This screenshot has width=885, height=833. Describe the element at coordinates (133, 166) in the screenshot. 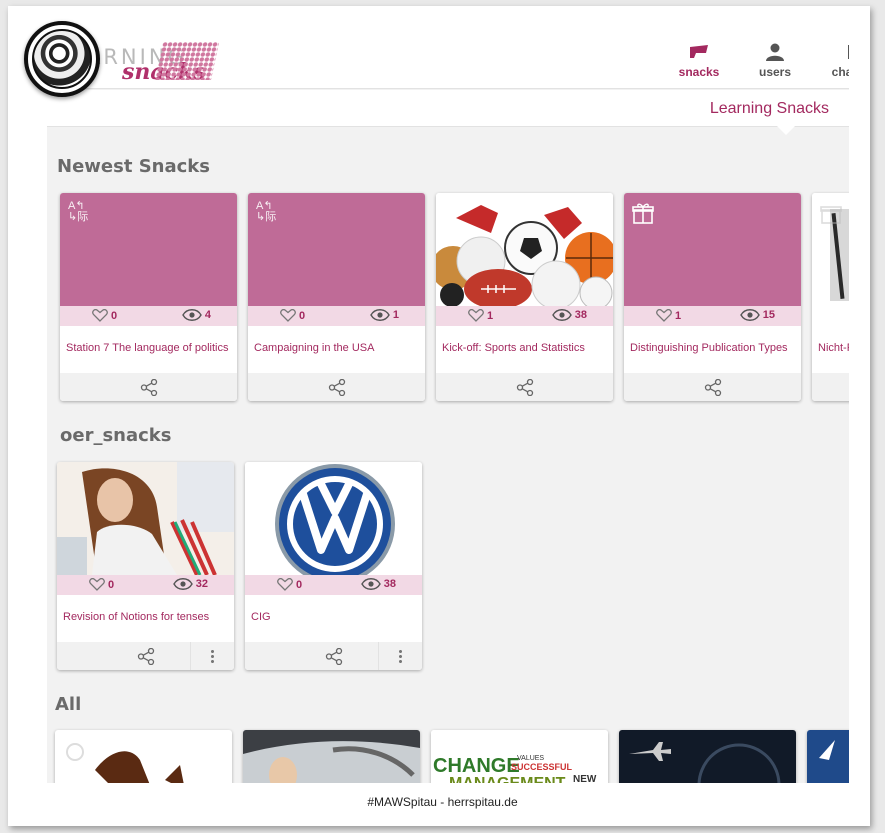

I see `section-title-newest: Newest Snacks` at that location.